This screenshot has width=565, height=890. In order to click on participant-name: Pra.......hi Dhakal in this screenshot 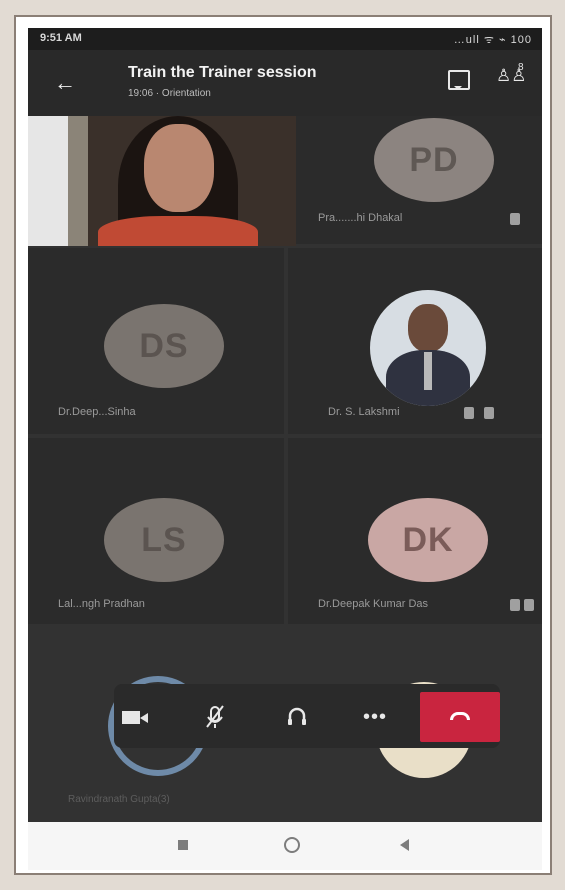, I will do `click(360, 218)`.